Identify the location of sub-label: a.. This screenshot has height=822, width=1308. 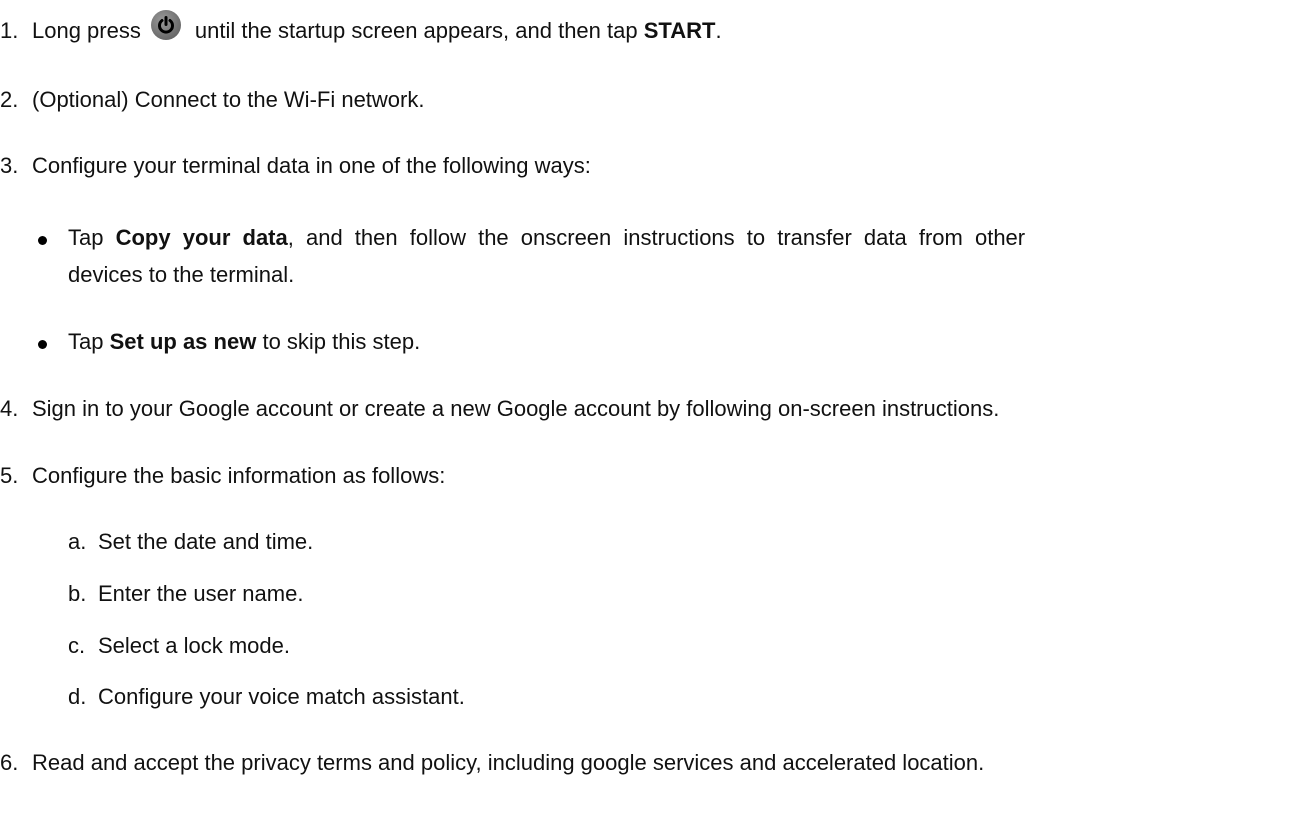
(77, 541).